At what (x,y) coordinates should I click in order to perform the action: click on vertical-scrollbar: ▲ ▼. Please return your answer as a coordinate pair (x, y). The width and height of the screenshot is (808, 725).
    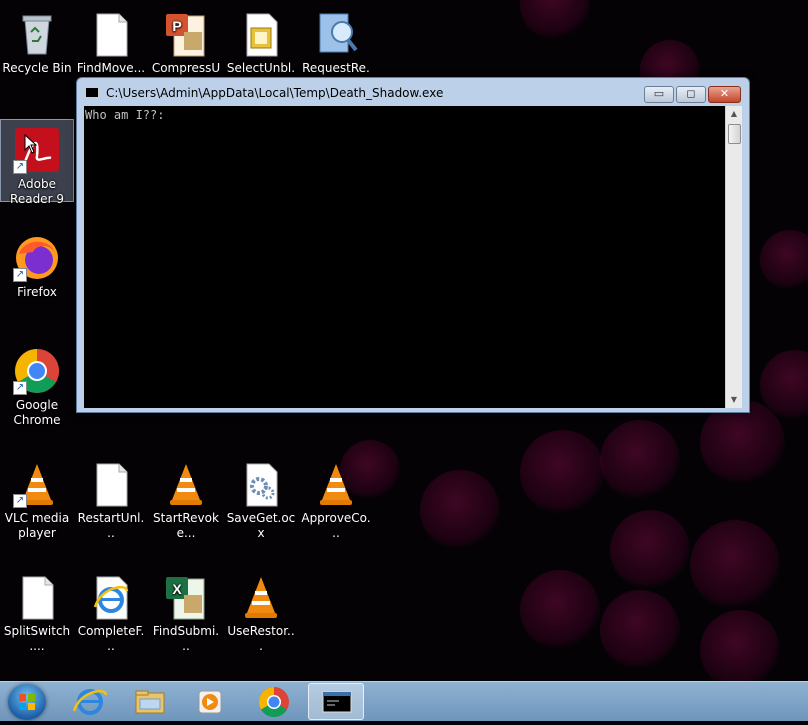
    Looking at the image, I should click on (733, 257).